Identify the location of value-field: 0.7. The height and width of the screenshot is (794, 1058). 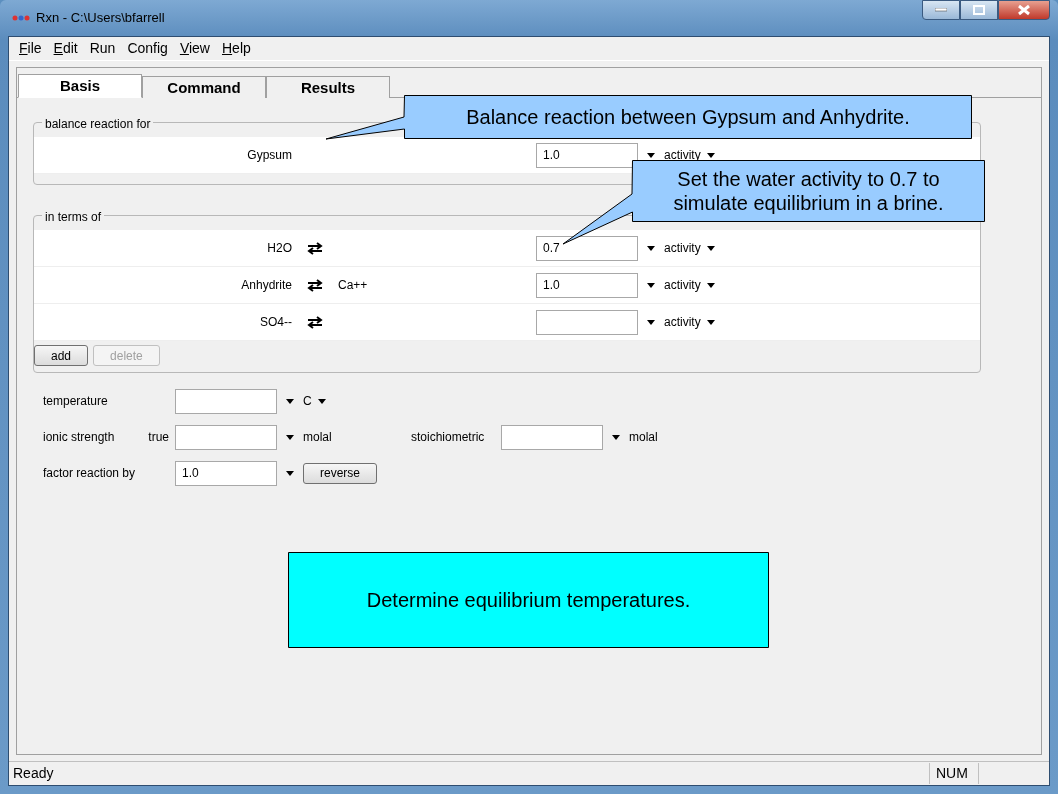
(587, 248).